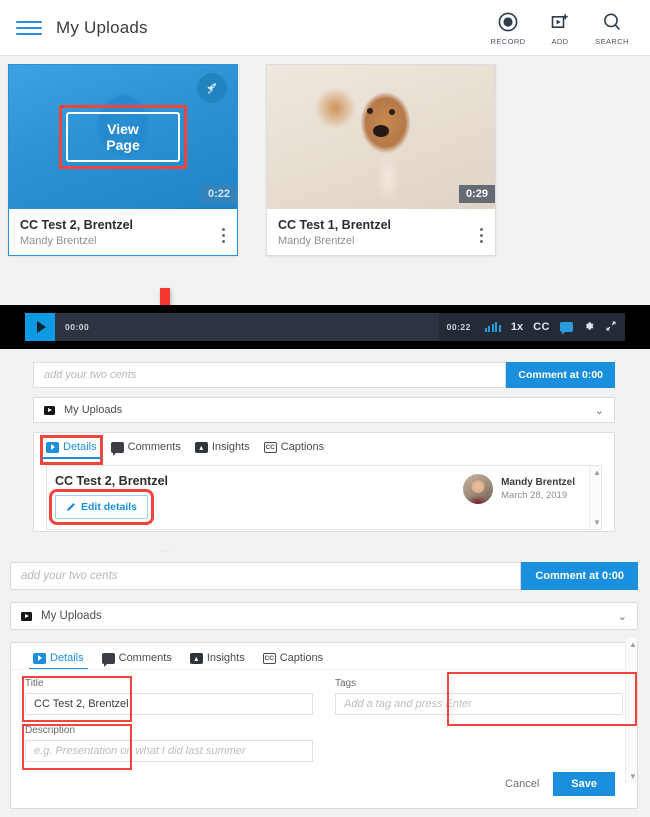  I want to click on gear-icon, so click(589, 327).